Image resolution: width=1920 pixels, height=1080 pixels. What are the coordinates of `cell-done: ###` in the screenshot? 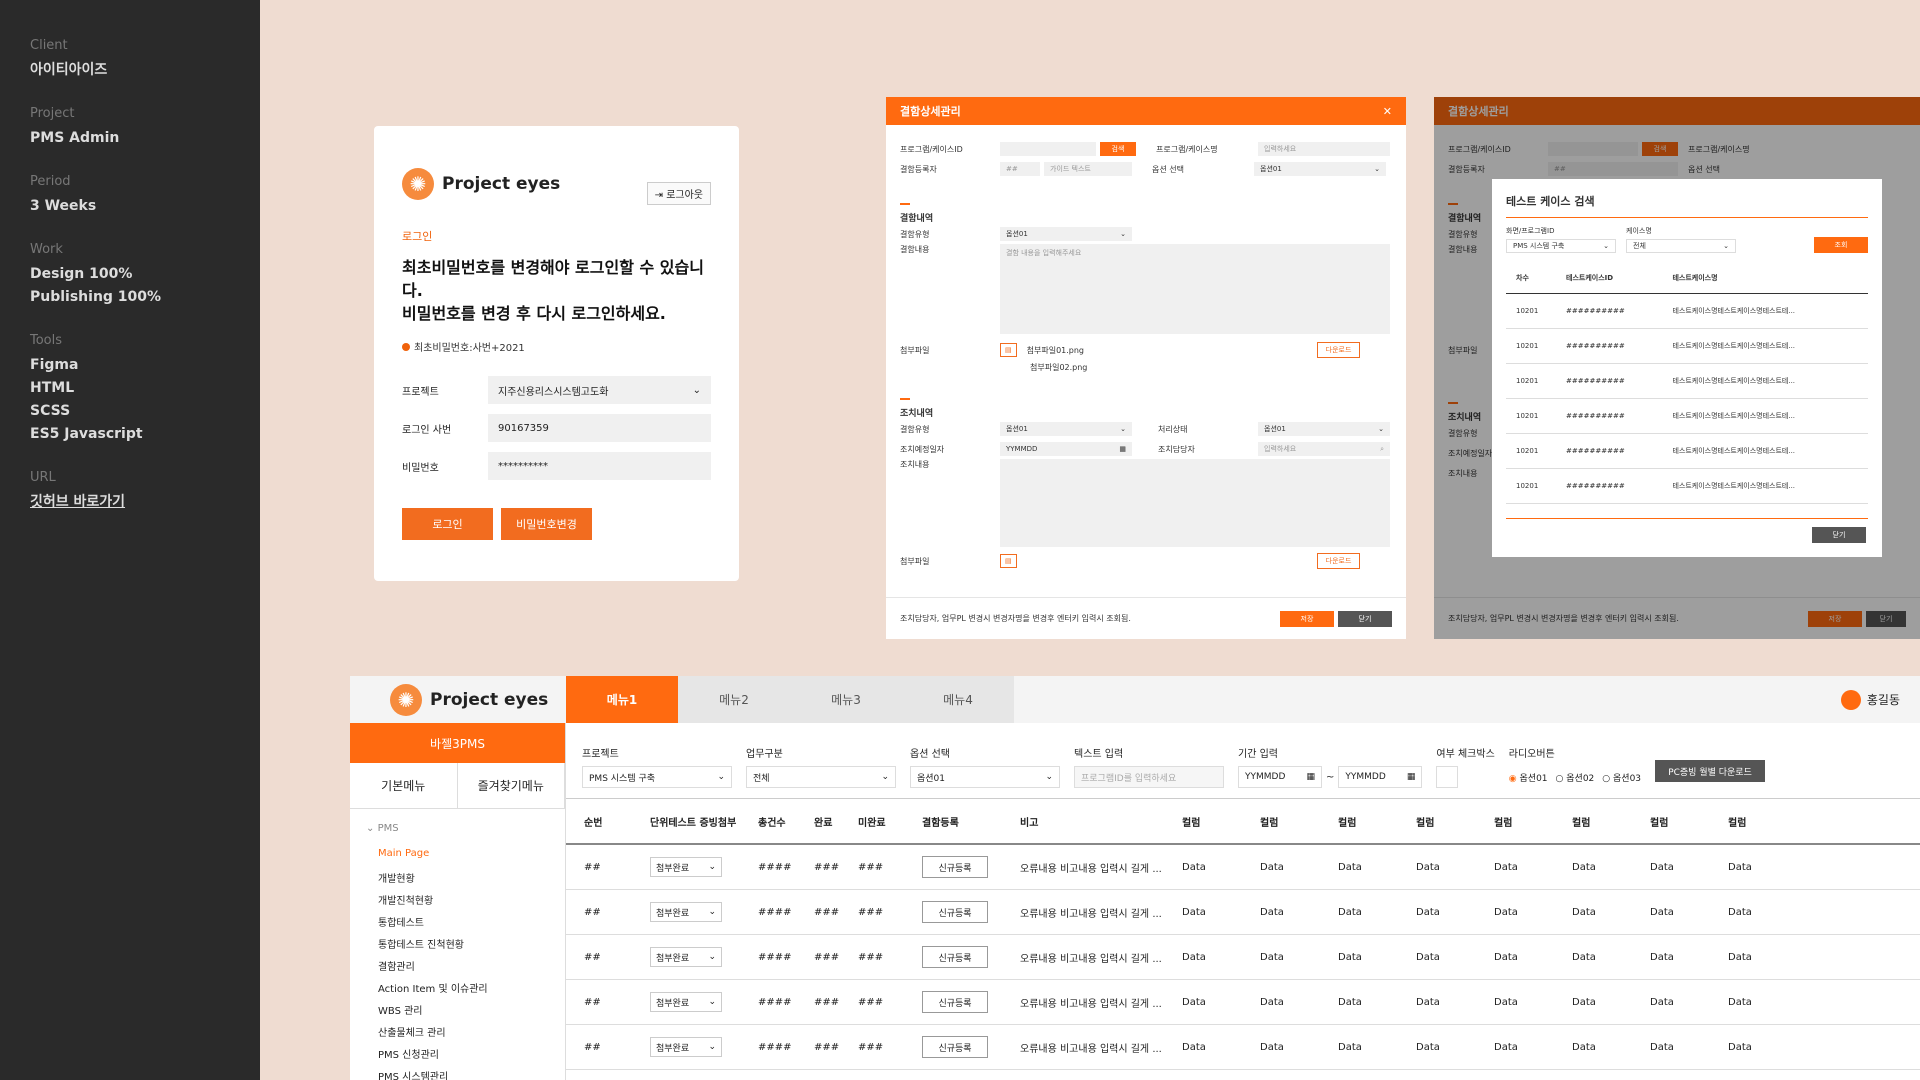 It's located at (827, 867).